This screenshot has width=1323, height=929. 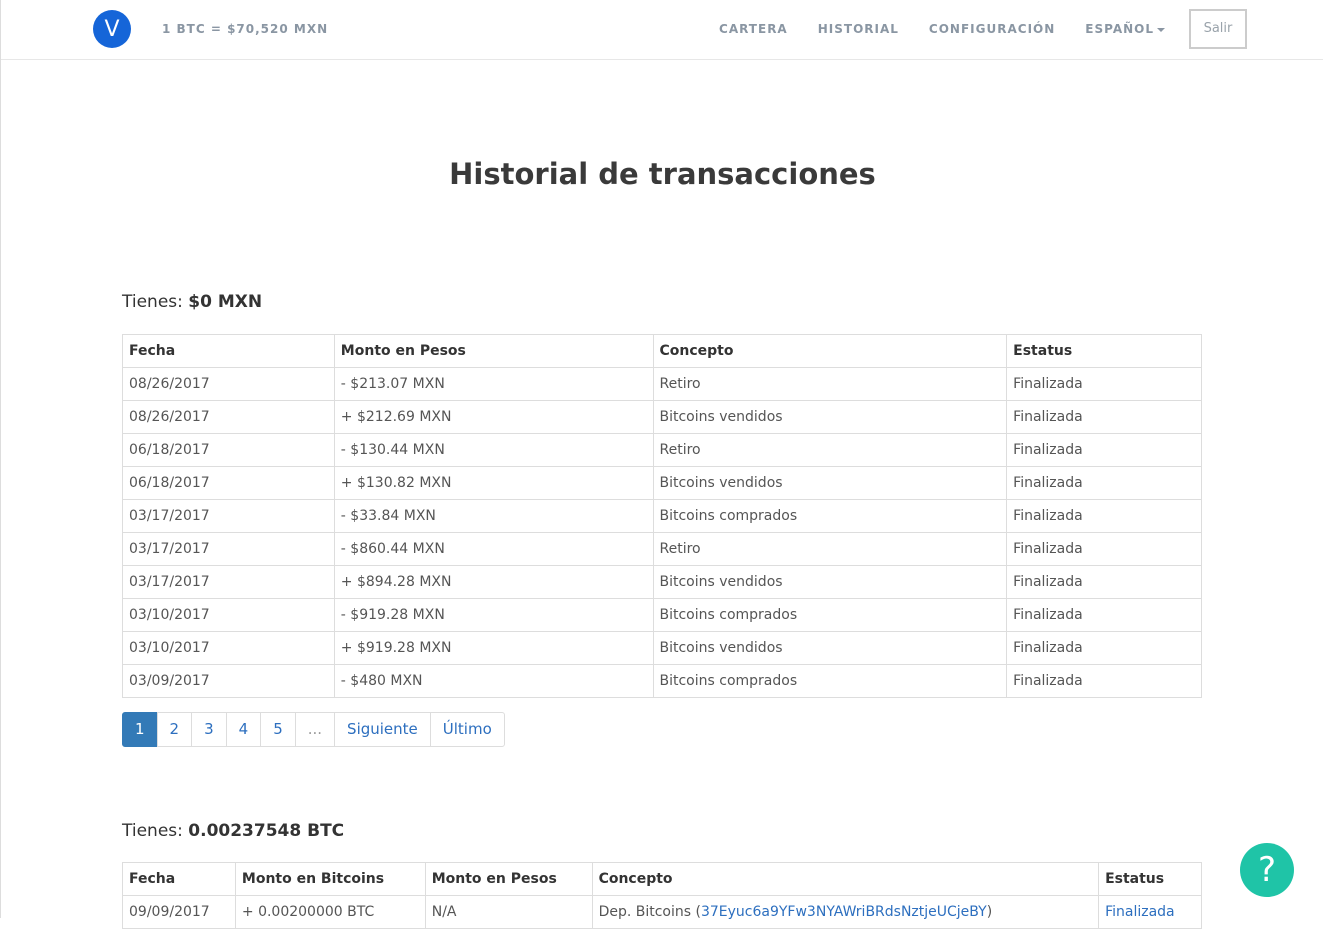 What do you see at coordinates (266, 831) in the screenshot?
I see `btc-balance-value: 0.00237548 BTC` at bounding box center [266, 831].